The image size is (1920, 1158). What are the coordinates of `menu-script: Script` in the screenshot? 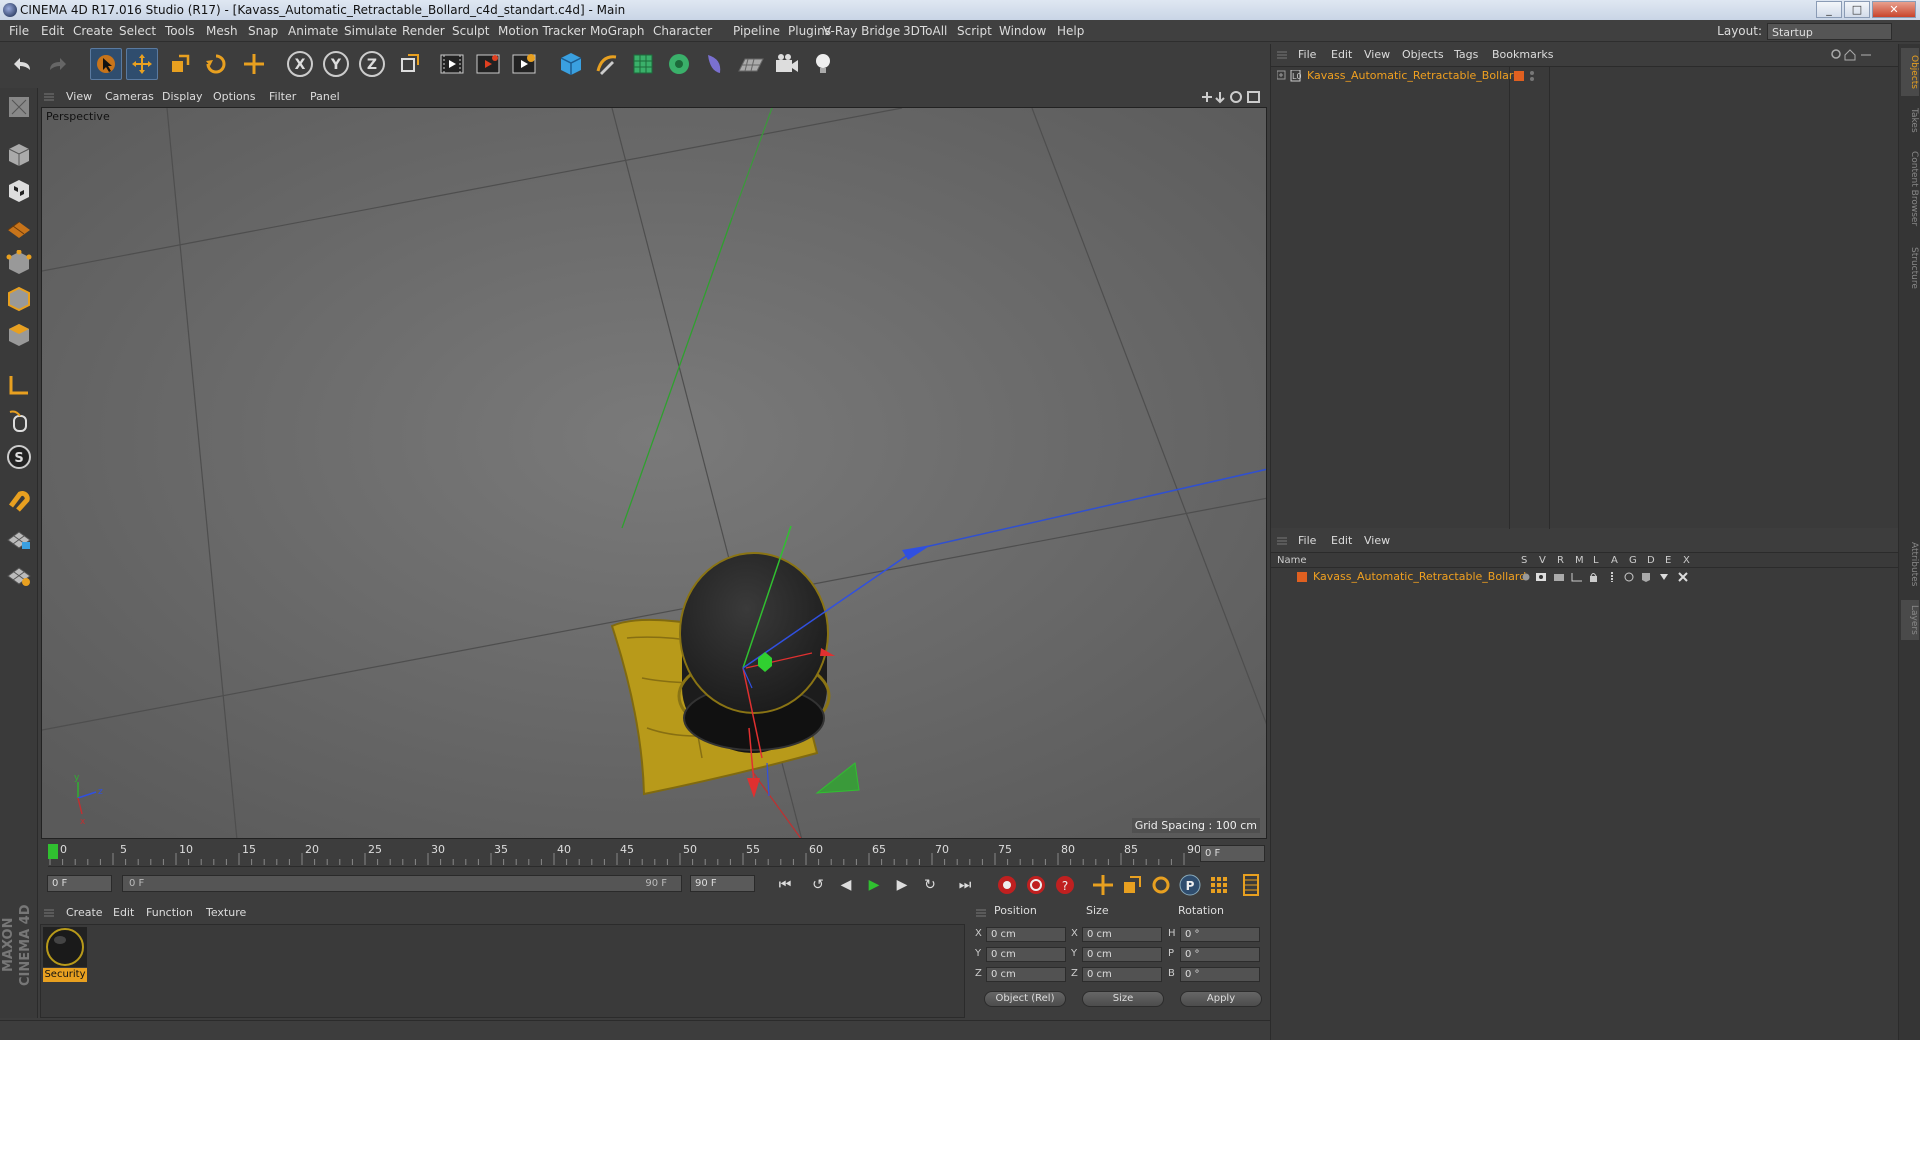 It's located at (974, 31).